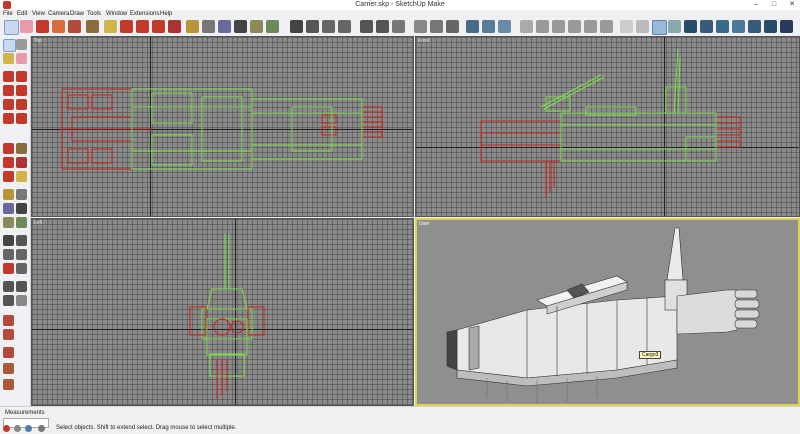 The image size is (800, 434). What do you see at coordinates (366, 26) in the screenshot?
I see `walk-icon` at bounding box center [366, 26].